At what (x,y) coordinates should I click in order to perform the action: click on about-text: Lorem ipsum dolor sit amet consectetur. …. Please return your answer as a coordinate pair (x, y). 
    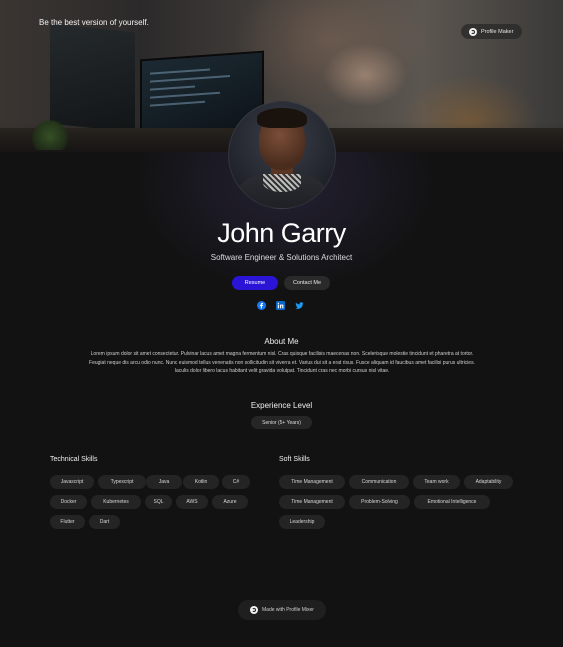
    Looking at the image, I should click on (282, 362).